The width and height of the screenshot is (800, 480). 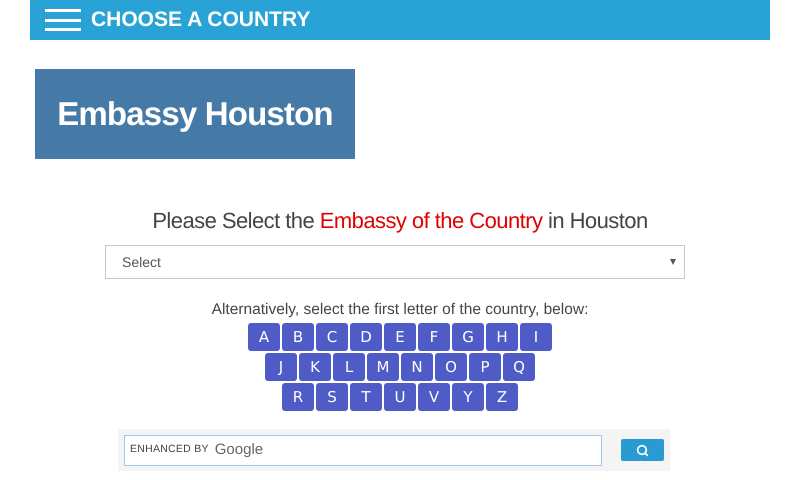 What do you see at coordinates (383, 367) in the screenshot?
I see `letter-button: M` at bounding box center [383, 367].